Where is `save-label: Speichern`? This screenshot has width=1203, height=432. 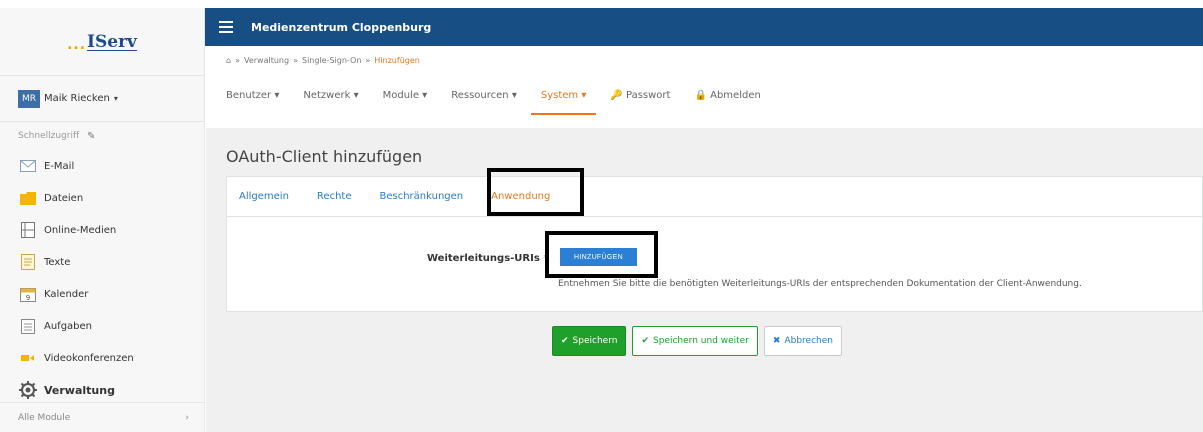
save-label: Speichern is located at coordinates (595, 341).